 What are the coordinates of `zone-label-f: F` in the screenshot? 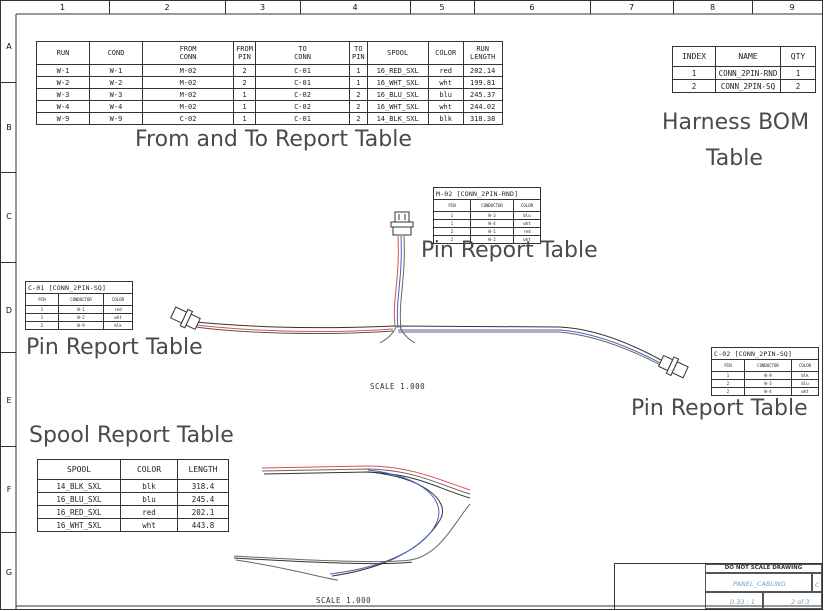 It's located at (9, 489).